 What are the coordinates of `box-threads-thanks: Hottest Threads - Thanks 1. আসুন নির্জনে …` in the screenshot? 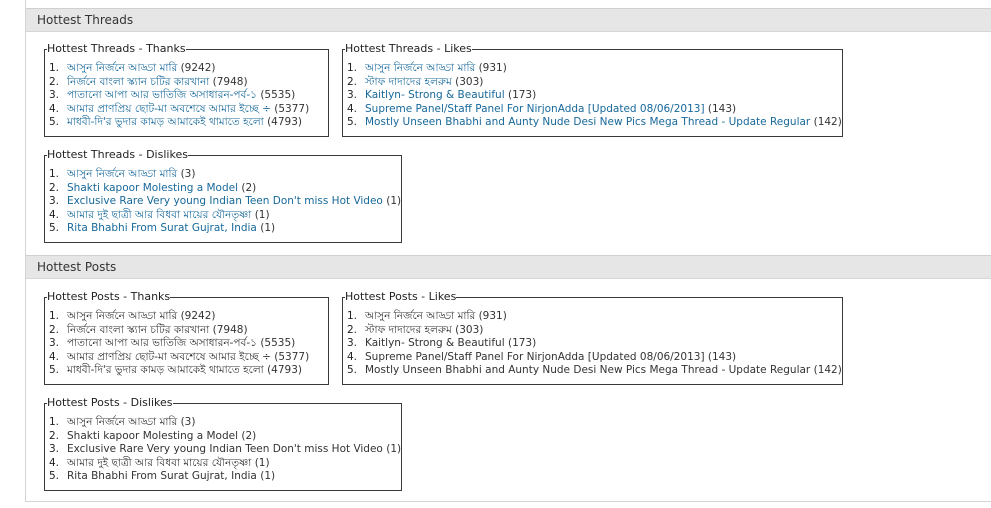 It's located at (186, 90).